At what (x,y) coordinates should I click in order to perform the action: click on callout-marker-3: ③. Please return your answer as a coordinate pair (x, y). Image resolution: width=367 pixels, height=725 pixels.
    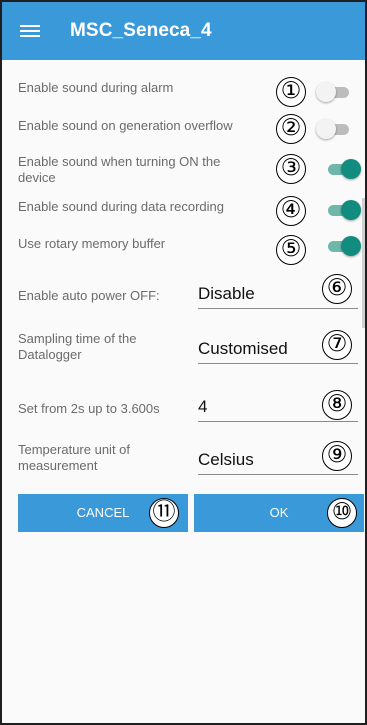
    Looking at the image, I should click on (291, 169).